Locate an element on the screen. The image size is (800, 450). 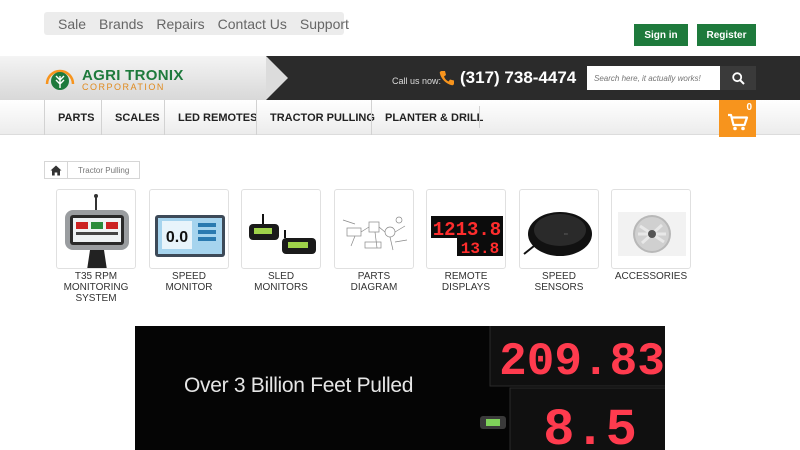
category-tile-rpm-monitor: T35 RPM MONITORING SYSTEM is located at coordinates (96, 246).